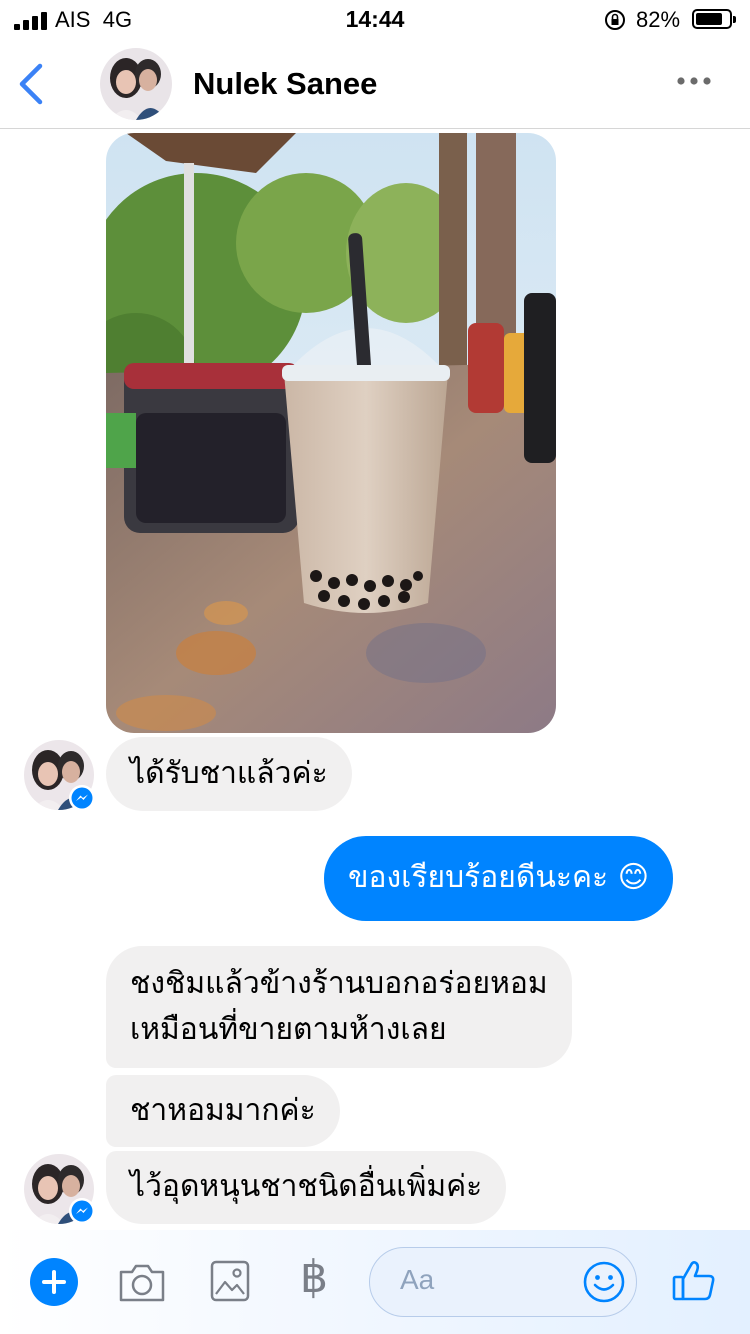 This screenshot has width=750, height=1334. What do you see at coordinates (694, 81) in the screenshot?
I see `more-options-icon` at bounding box center [694, 81].